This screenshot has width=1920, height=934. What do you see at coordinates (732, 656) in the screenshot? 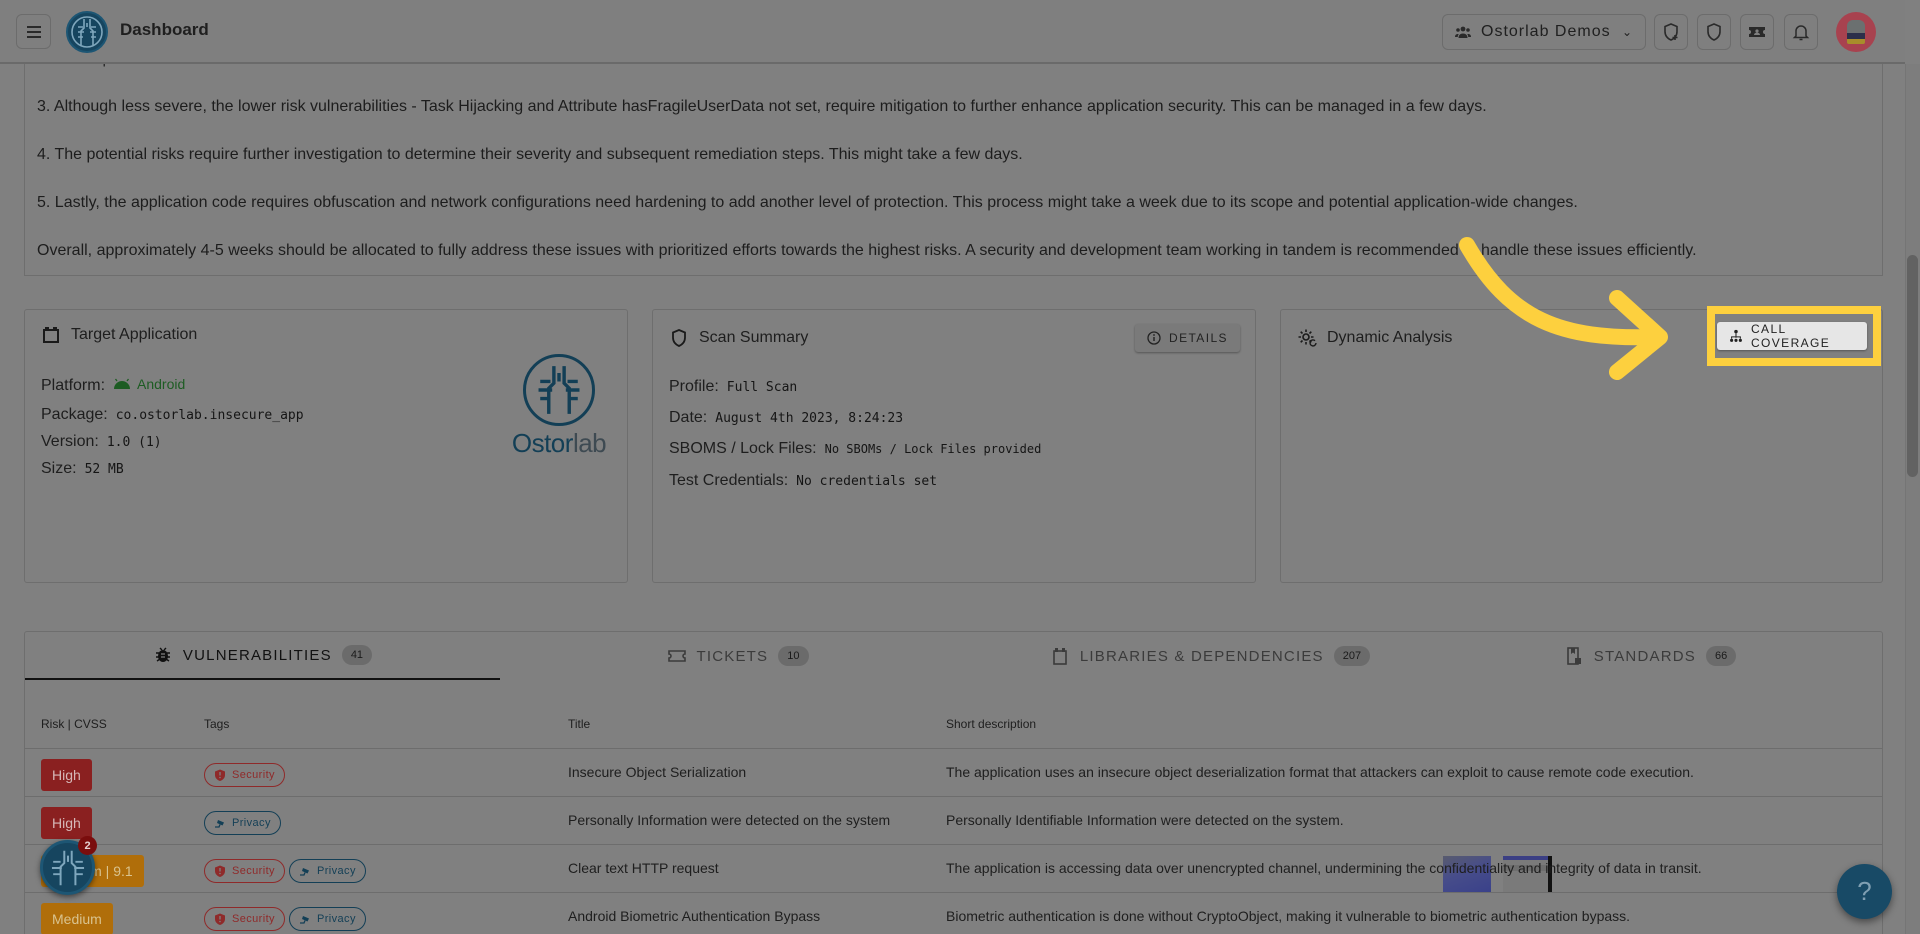
I see `tab-label: TICKETS` at bounding box center [732, 656].